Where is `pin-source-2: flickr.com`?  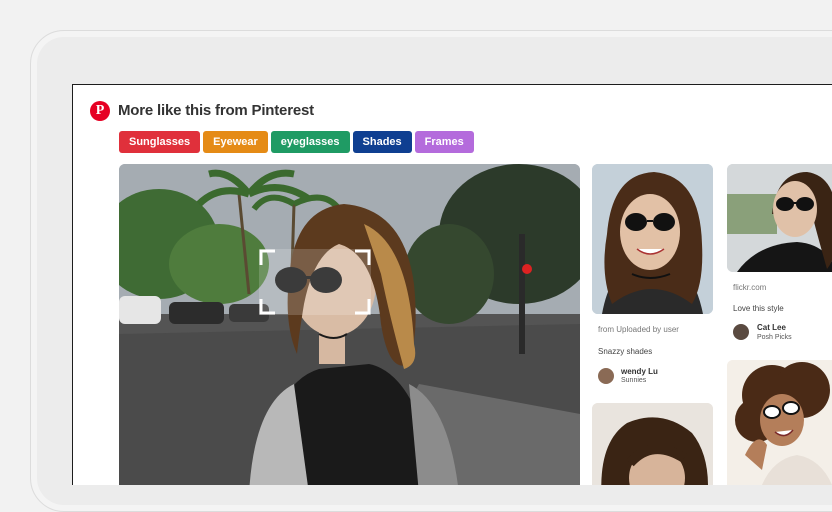 pin-source-2: flickr.com is located at coordinates (750, 287).